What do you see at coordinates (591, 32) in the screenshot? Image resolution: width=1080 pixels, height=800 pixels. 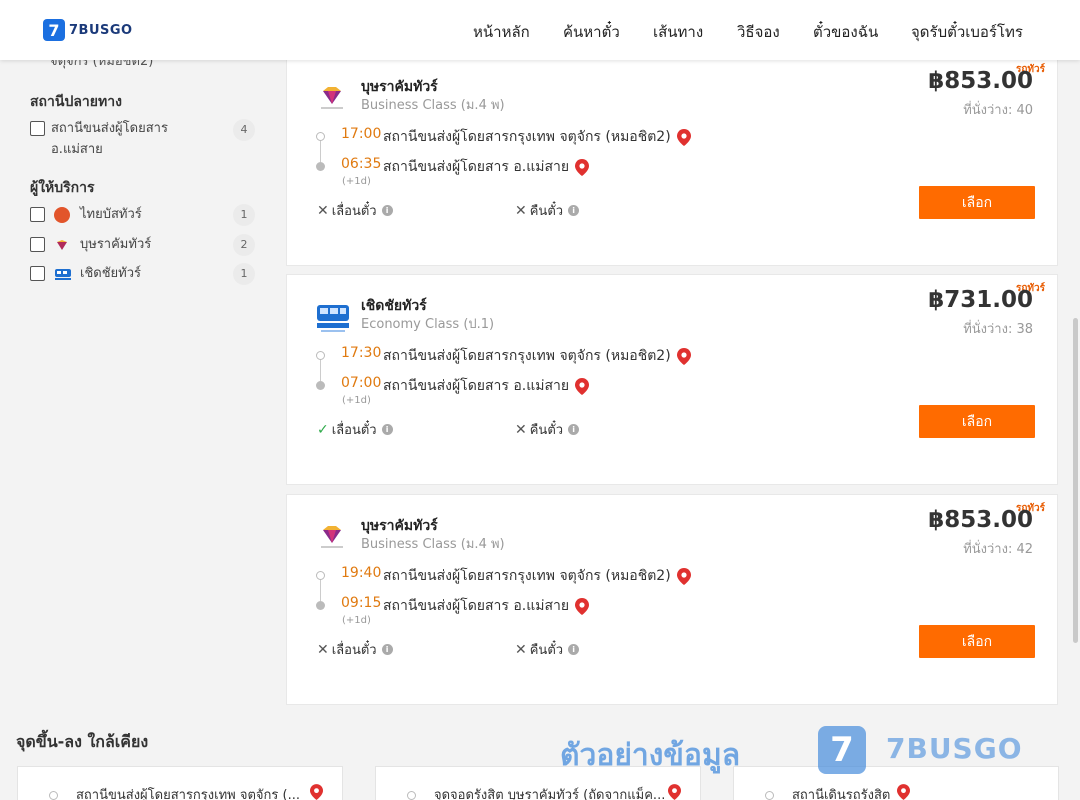 I see `nav-search-ticket: ค้นหาตั๋ว` at bounding box center [591, 32].